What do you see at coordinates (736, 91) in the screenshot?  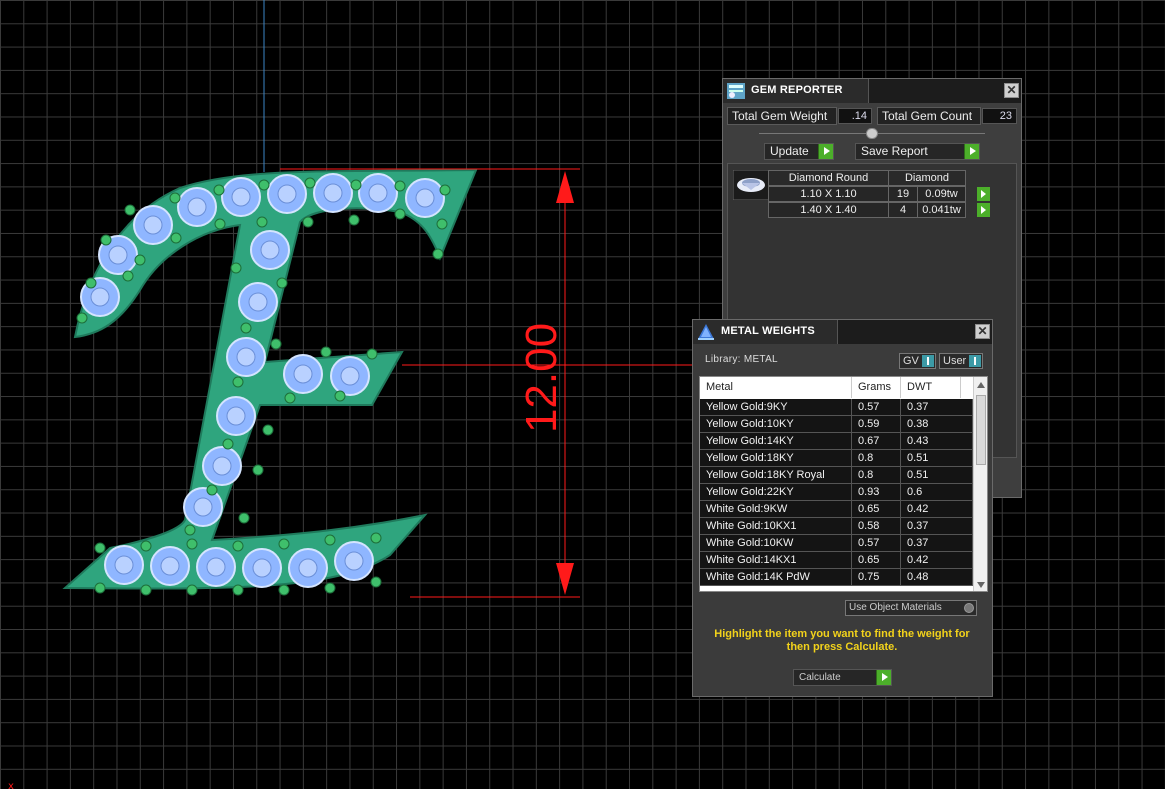 I see `gem-report-icon` at bounding box center [736, 91].